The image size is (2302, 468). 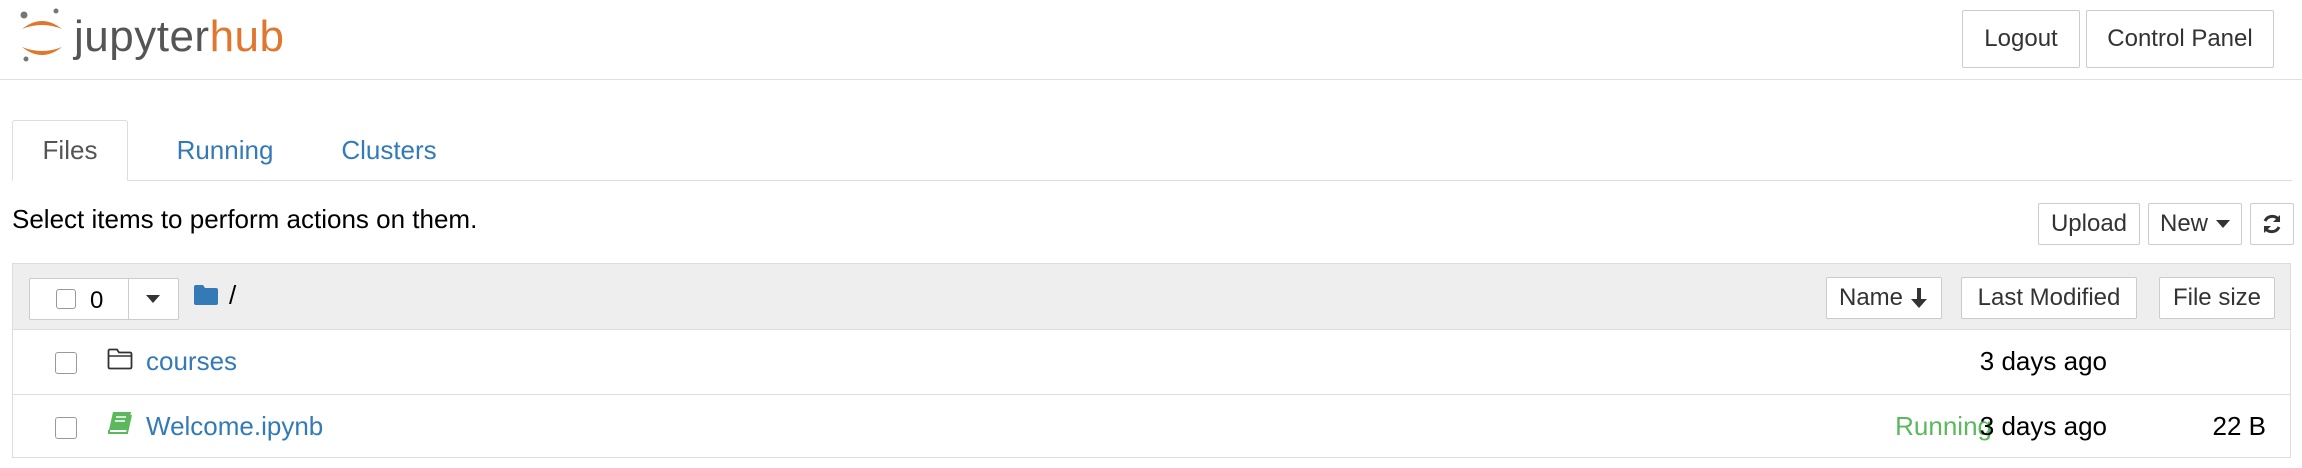 I want to click on new-button-label: New, so click(x=2183, y=223).